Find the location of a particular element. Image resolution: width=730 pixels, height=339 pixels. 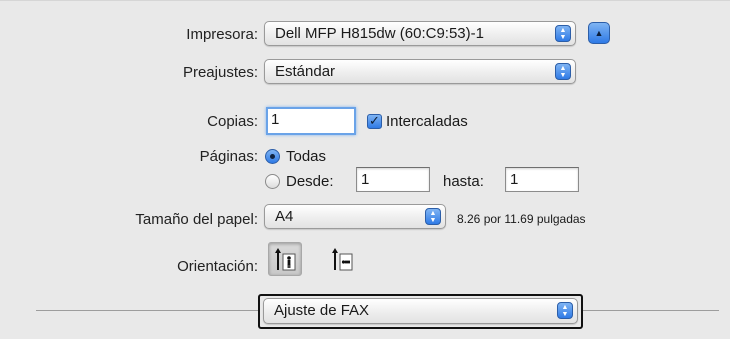

collate-checkbox: ✓ is located at coordinates (374, 121).